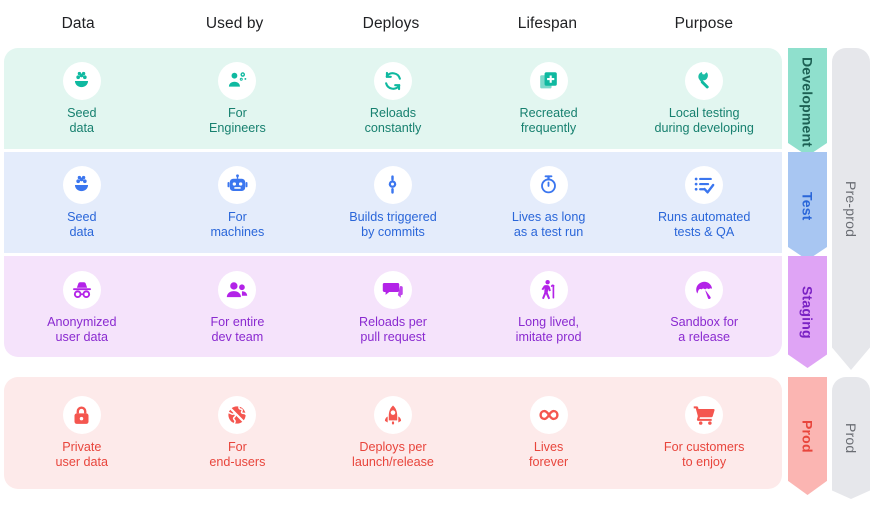 Image resolution: width=871 pixels, height=511 pixels. What do you see at coordinates (704, 224) in the screenshot?
I see `cell-label: Runs automated tests & QA` at bounding box center [704, 224].